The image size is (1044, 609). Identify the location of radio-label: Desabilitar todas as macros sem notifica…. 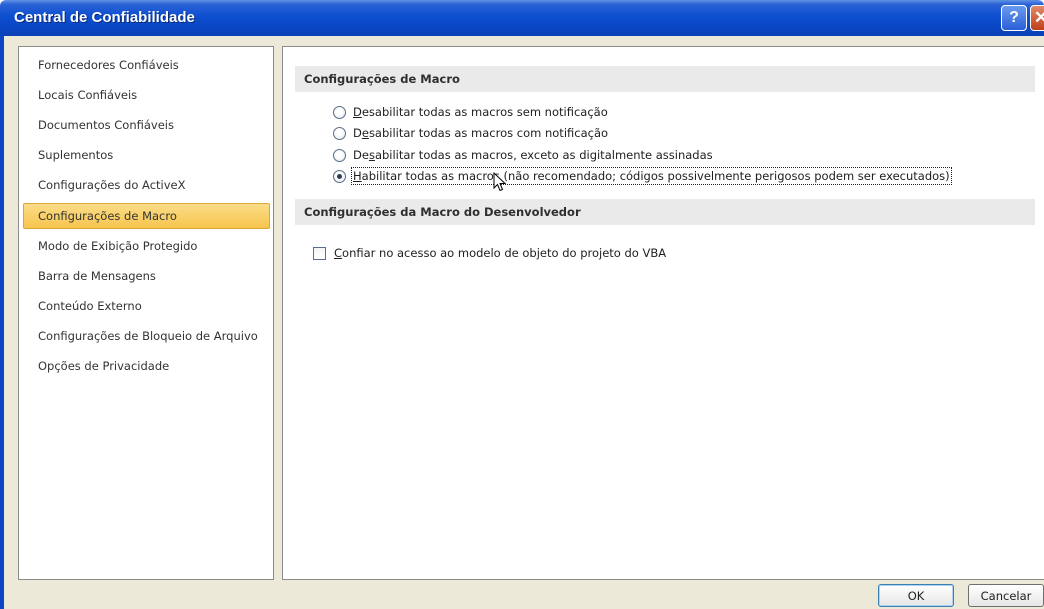
(480, 112).